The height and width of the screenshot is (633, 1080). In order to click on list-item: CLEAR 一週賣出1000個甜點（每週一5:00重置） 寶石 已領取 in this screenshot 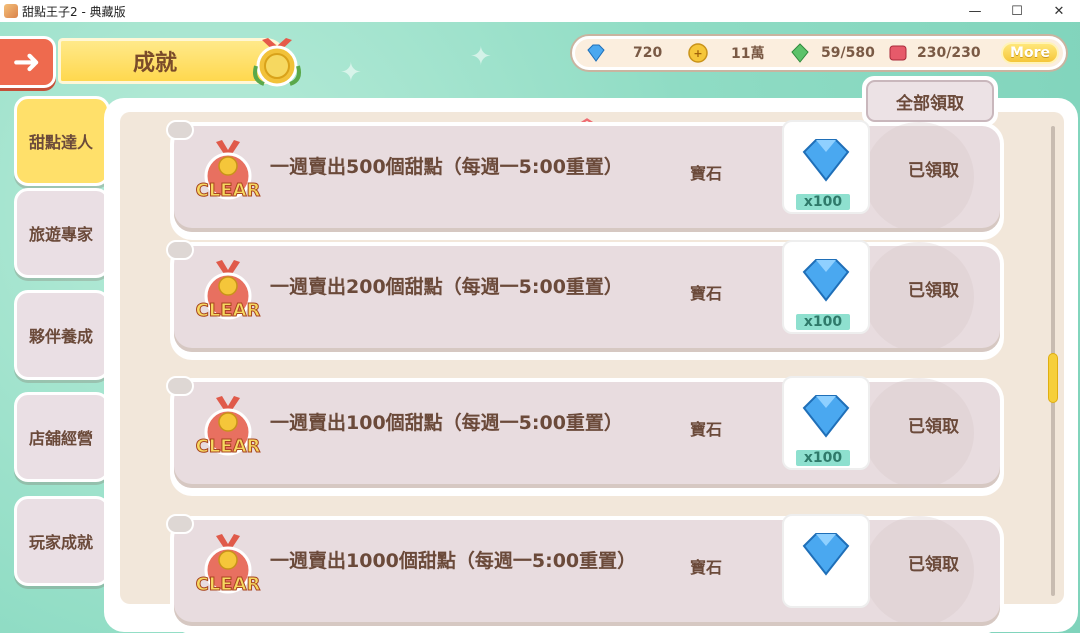, I will do `click(585, 573)`.